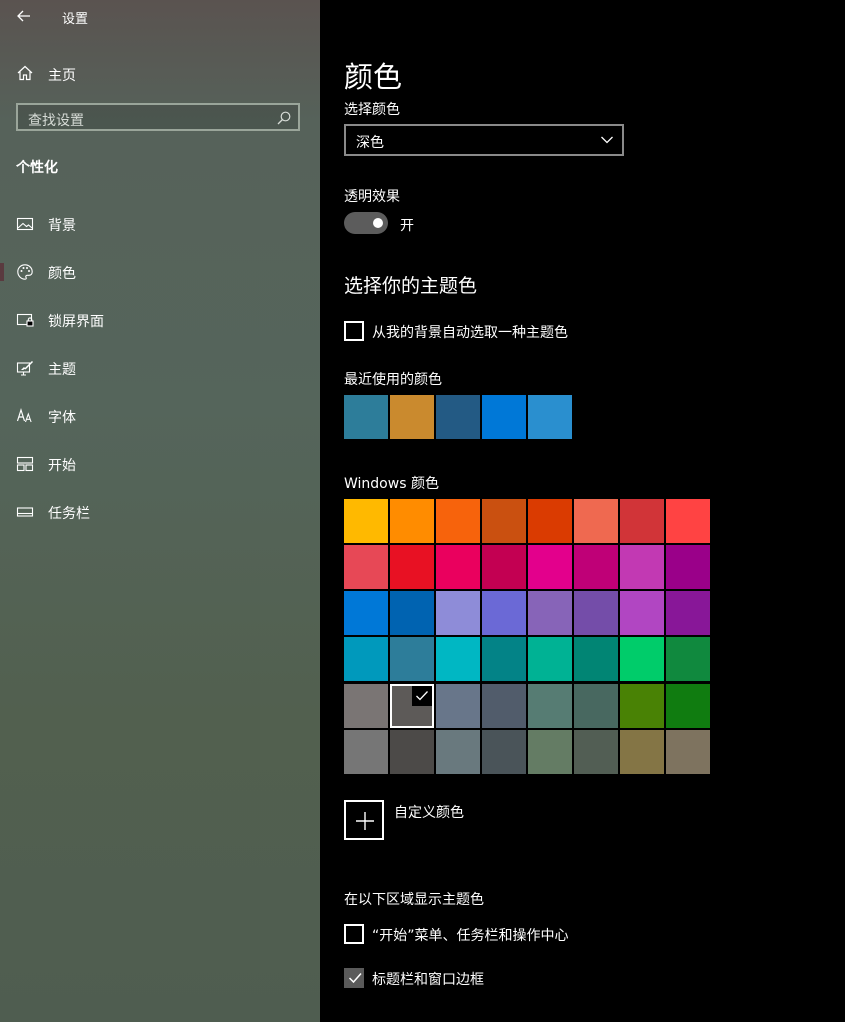 The width and height of the screenshot is (845, 1022). I want to click on plus-icon, so click(365, 821).